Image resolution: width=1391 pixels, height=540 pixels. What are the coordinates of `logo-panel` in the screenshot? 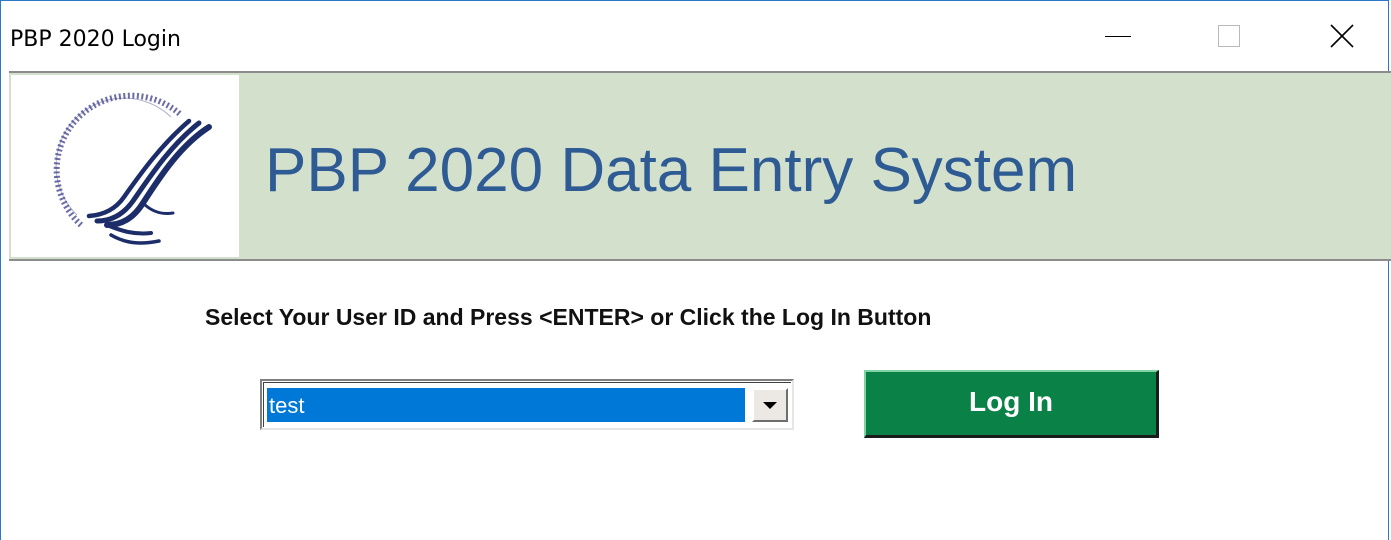 It's located at (125, 166).